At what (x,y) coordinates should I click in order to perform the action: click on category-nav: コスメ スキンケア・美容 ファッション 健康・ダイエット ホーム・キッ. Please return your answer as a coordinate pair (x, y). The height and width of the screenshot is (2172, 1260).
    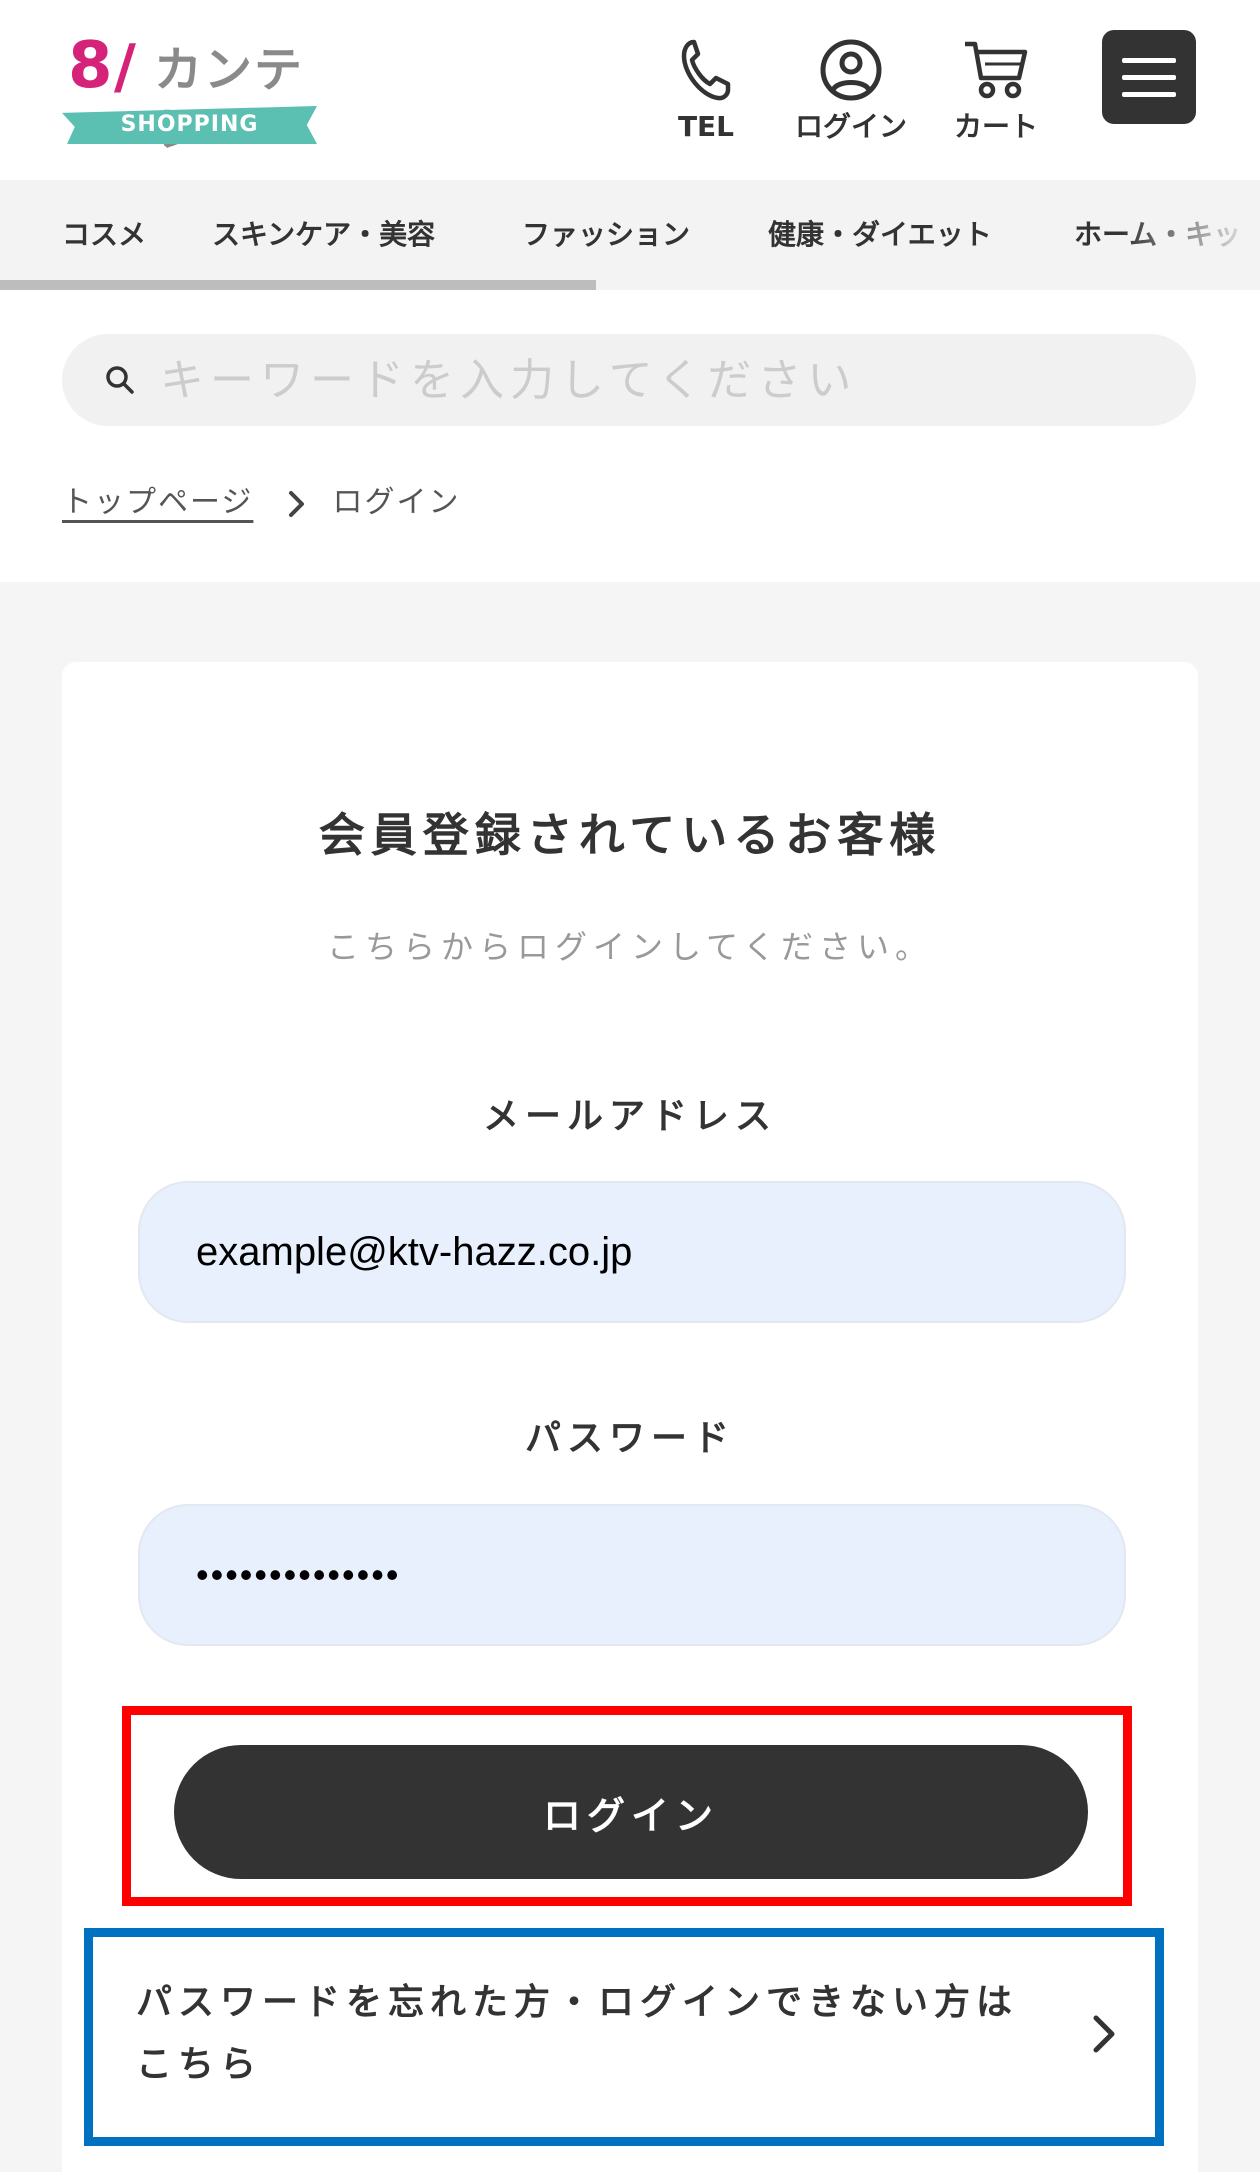
    Looking at the image, I should click on (630, 235).